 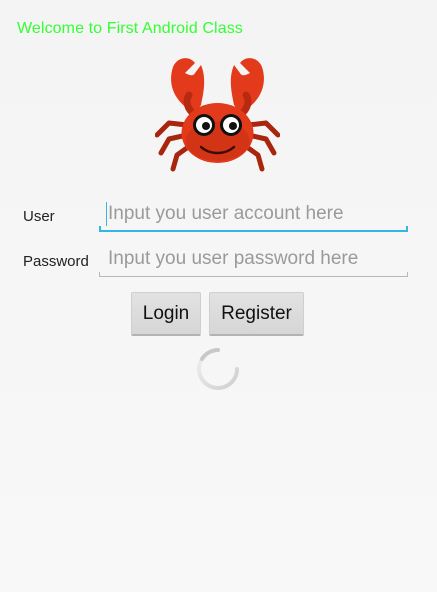 What do you see at coordinates (130, 28) in the screenshot?
I see `welcome-title: Welcome to First Android Class` at bounding box center [130, 28].